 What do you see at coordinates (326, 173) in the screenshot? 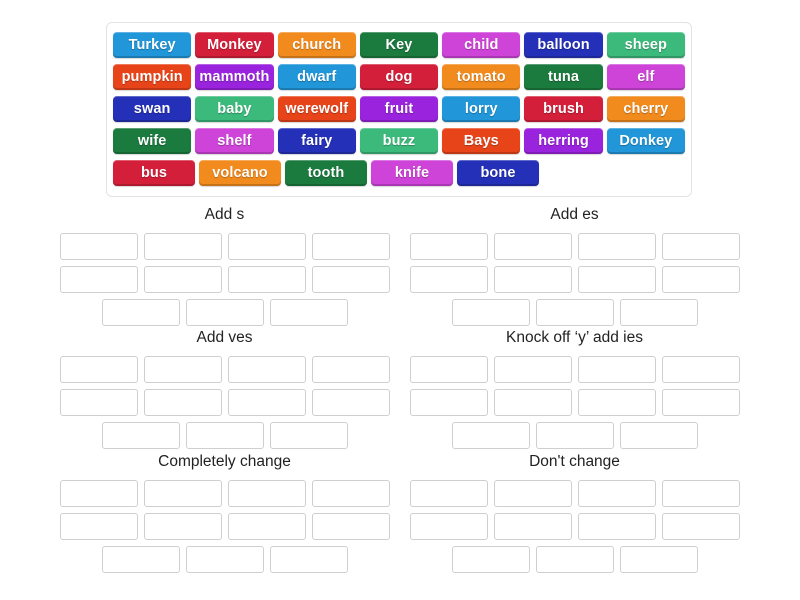
I see `word-tile: tooth` at bounding box center [326, 173].